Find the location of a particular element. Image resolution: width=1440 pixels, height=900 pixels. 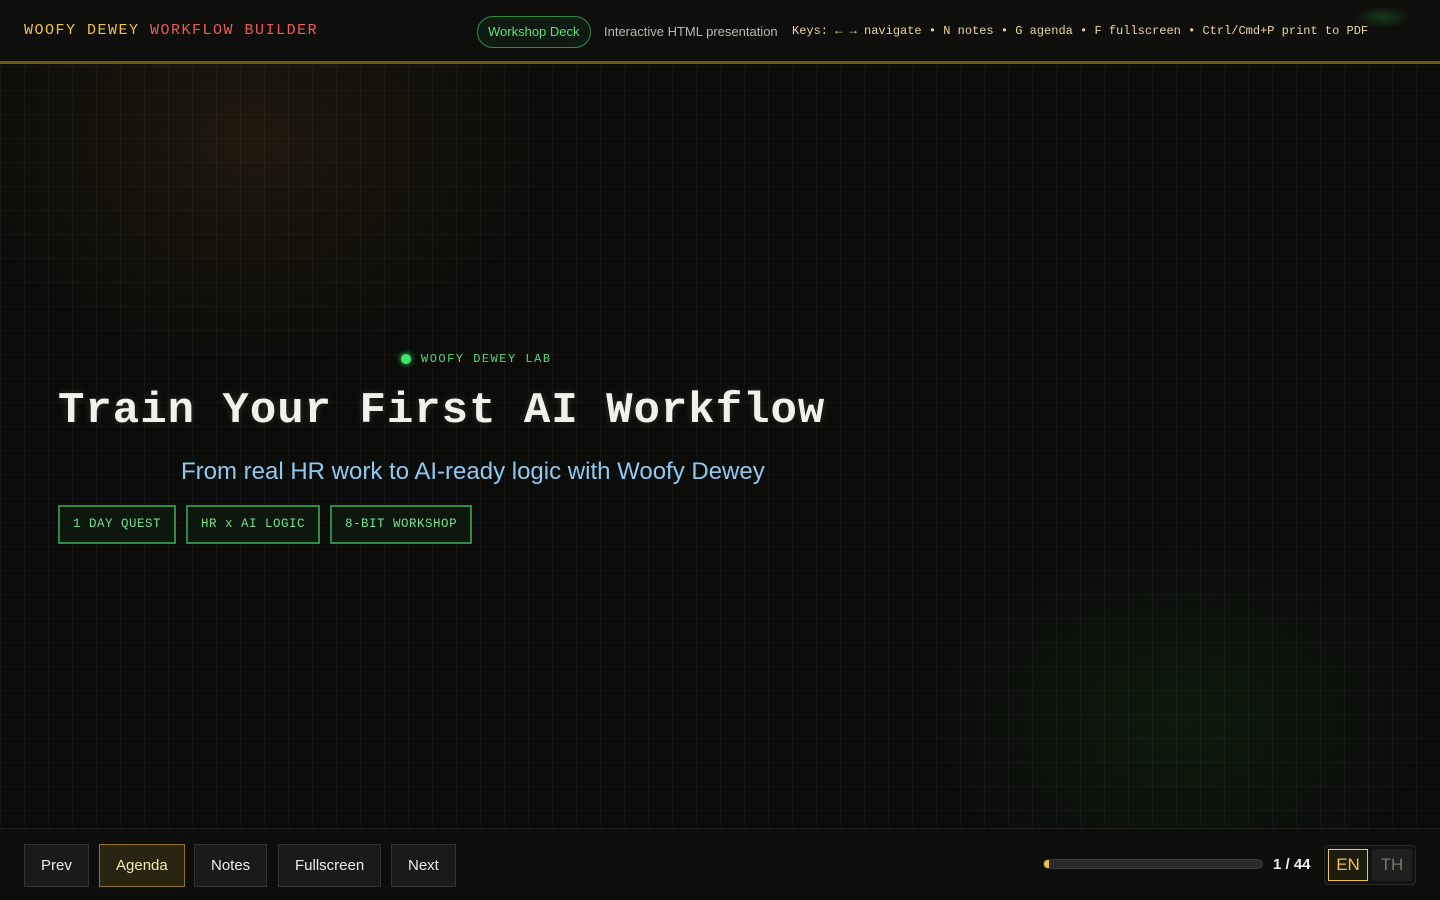

deck-badge: Workshop Deck is located at coordinates (534, 32).